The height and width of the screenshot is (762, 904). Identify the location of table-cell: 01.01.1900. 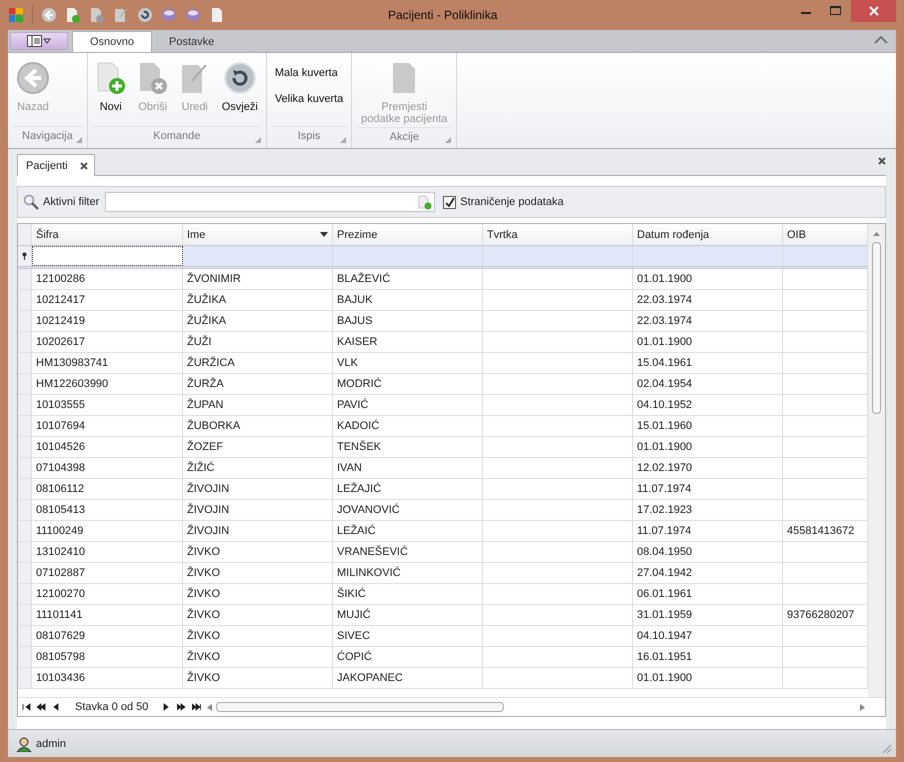
(708, 678).